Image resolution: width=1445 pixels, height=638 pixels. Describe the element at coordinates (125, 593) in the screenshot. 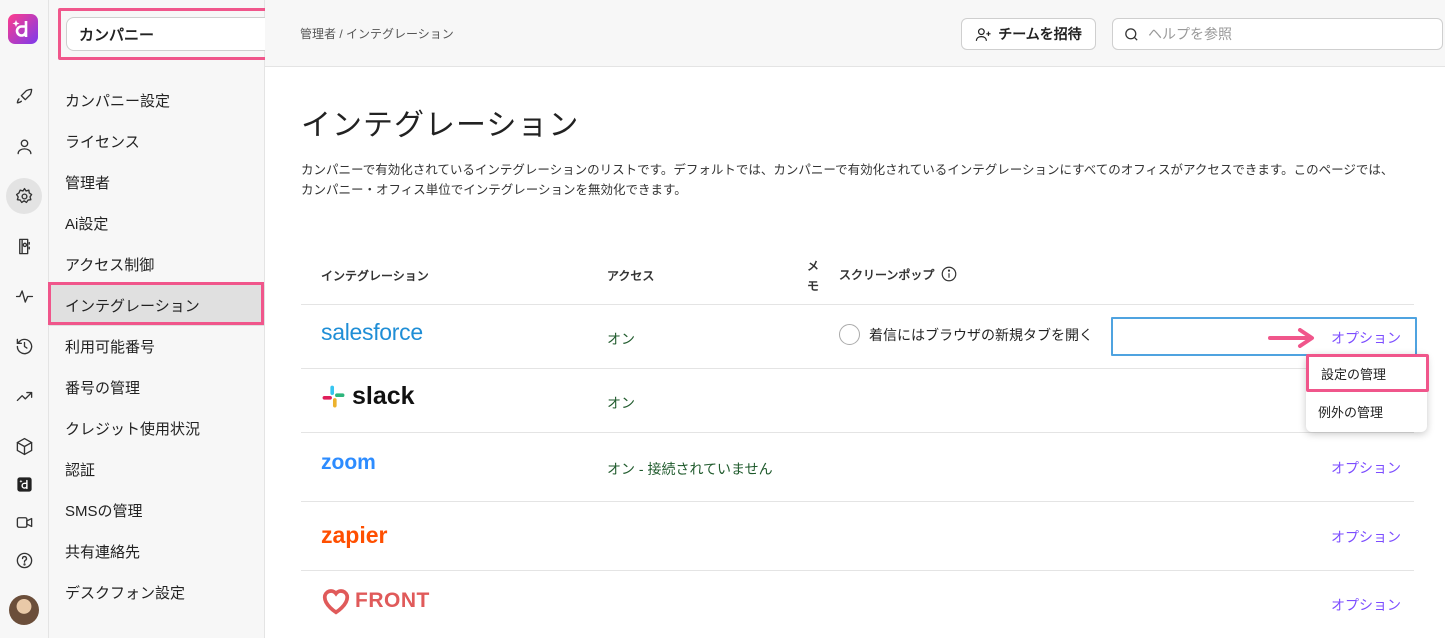

I see `sidebar-item-label: デスクフォン設定` at that location.